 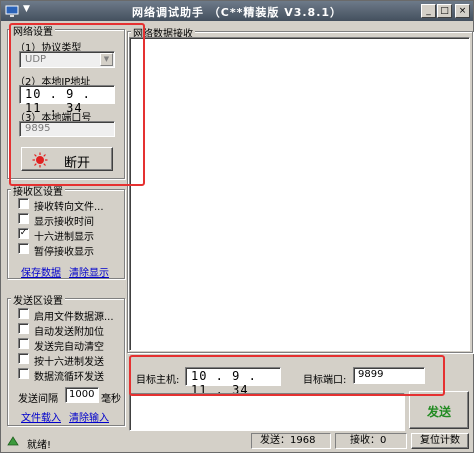 I want to click on target-port-value: 9899, so click(x=371, y=374).